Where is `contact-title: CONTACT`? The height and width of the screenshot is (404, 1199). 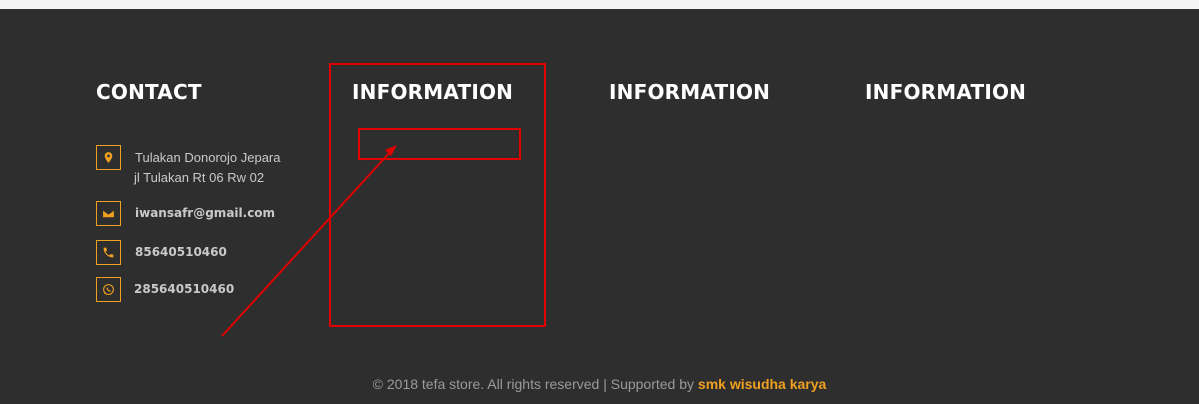 contact-title: CONTACT is located at coordinates (149, 92).